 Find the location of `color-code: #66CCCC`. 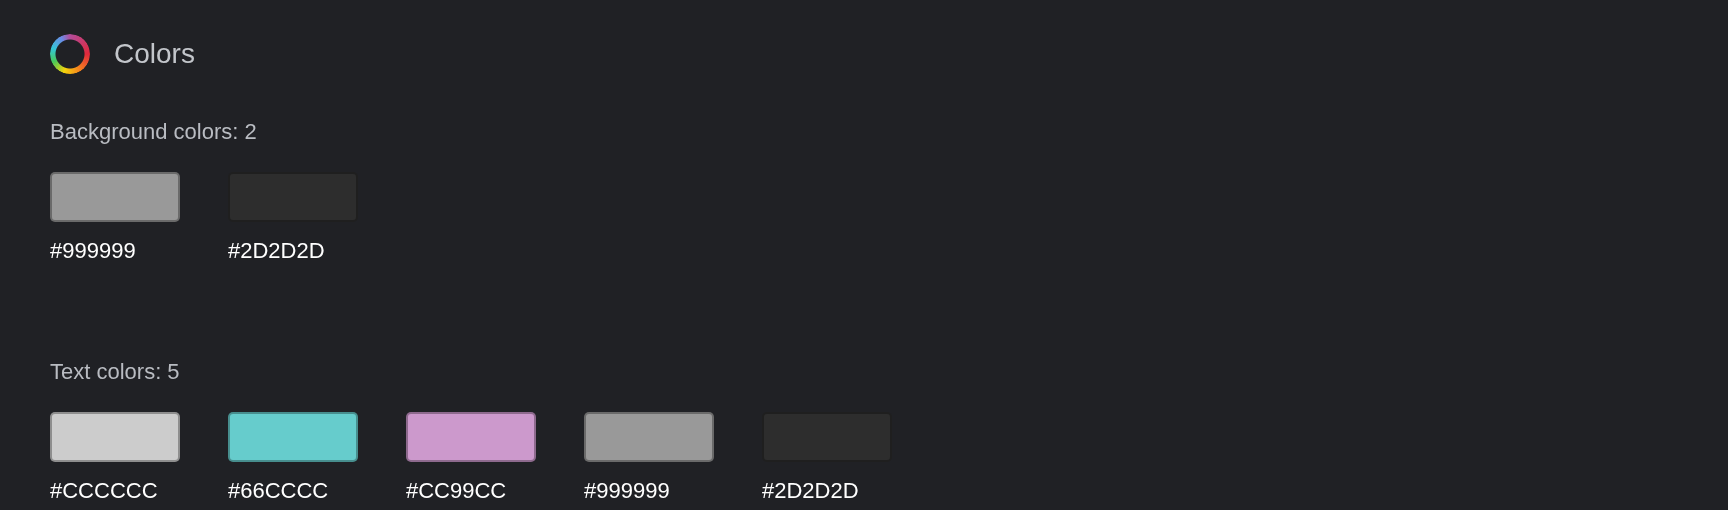

color-code: #66CCCC is located at coordinates (279, 491).